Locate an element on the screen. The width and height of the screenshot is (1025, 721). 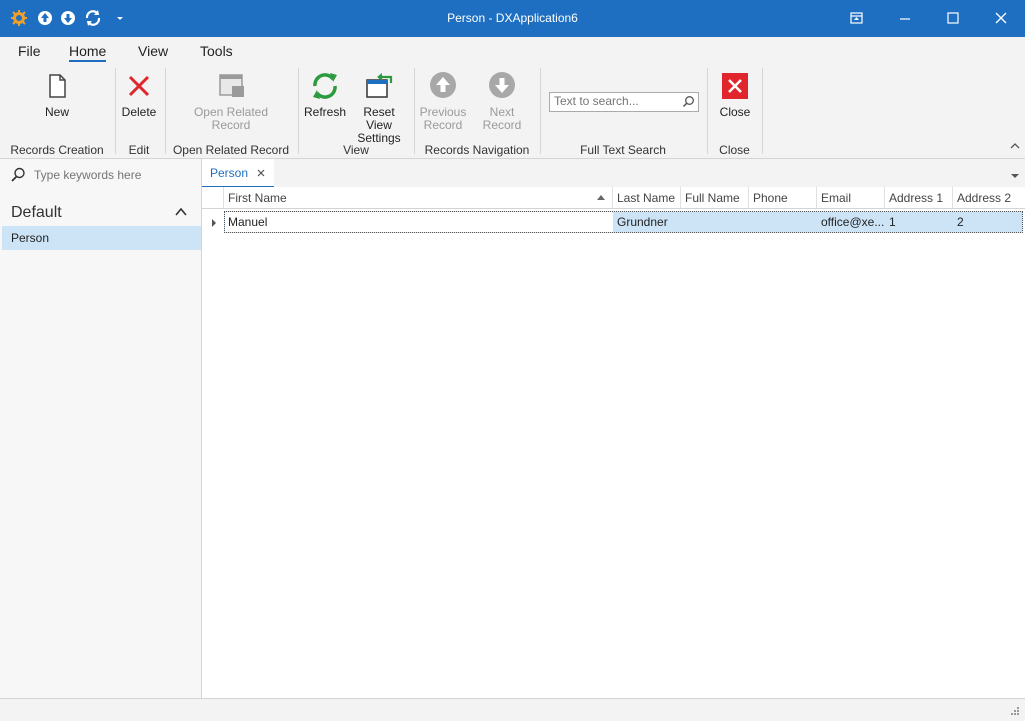
maximize-icon is located at coordinates (953, 18).